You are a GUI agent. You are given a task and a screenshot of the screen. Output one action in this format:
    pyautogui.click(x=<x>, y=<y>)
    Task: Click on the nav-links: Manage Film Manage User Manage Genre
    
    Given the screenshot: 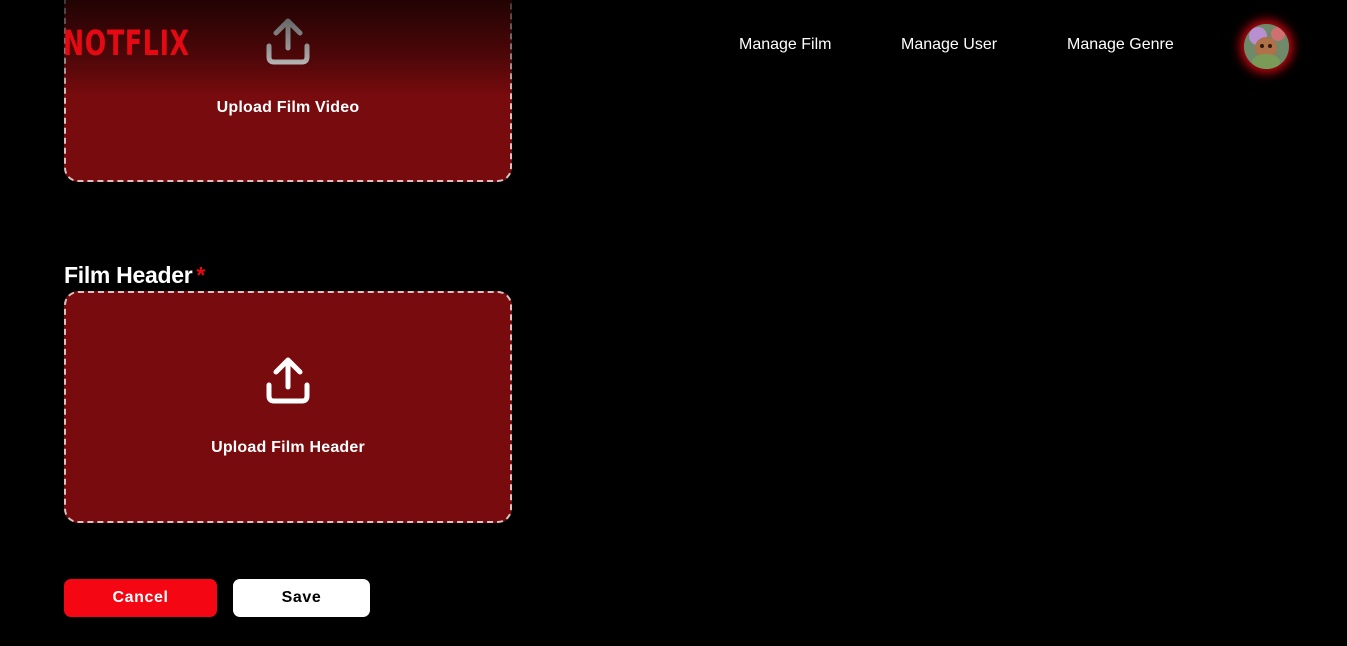 What is the action you would take?
    pyautogui.click(x=673, y=47)
    